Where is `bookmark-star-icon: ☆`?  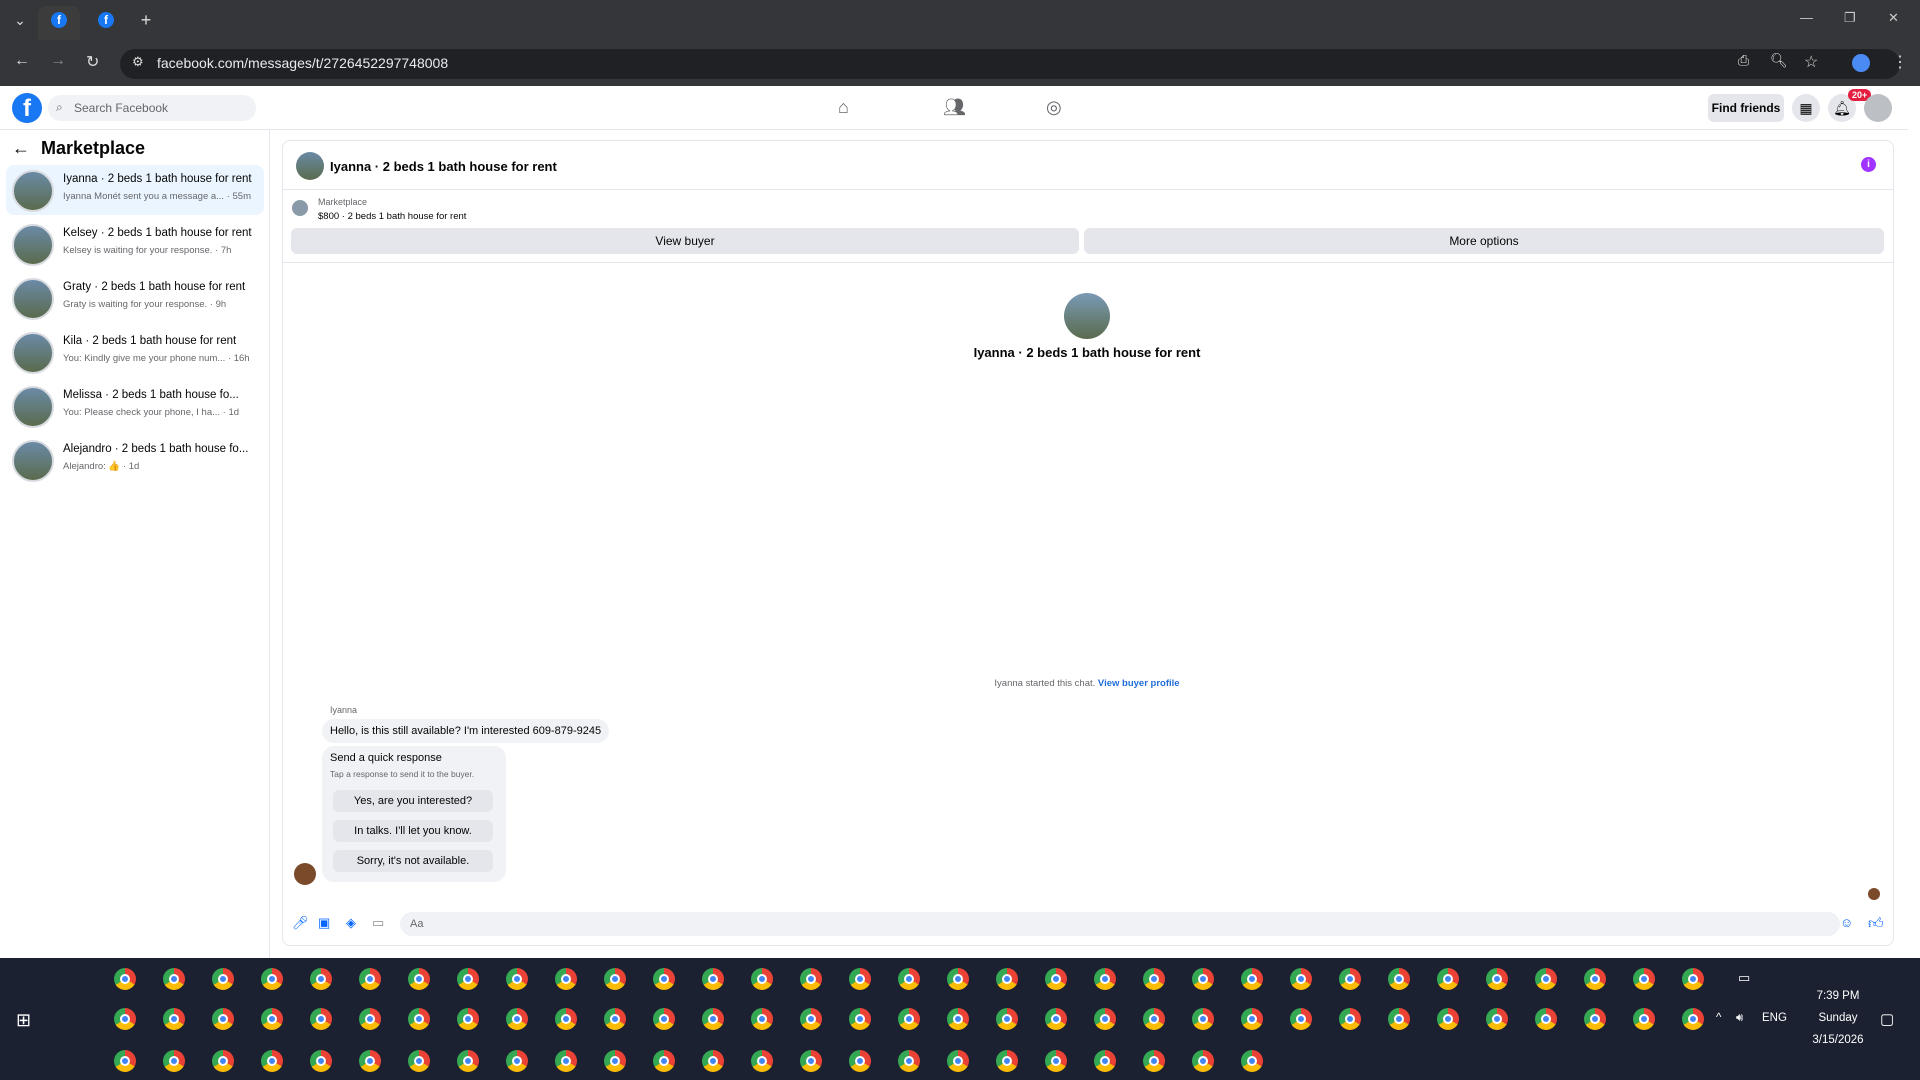 bookmark-star-icon: ☆ is located at coordinates (1811, 62).